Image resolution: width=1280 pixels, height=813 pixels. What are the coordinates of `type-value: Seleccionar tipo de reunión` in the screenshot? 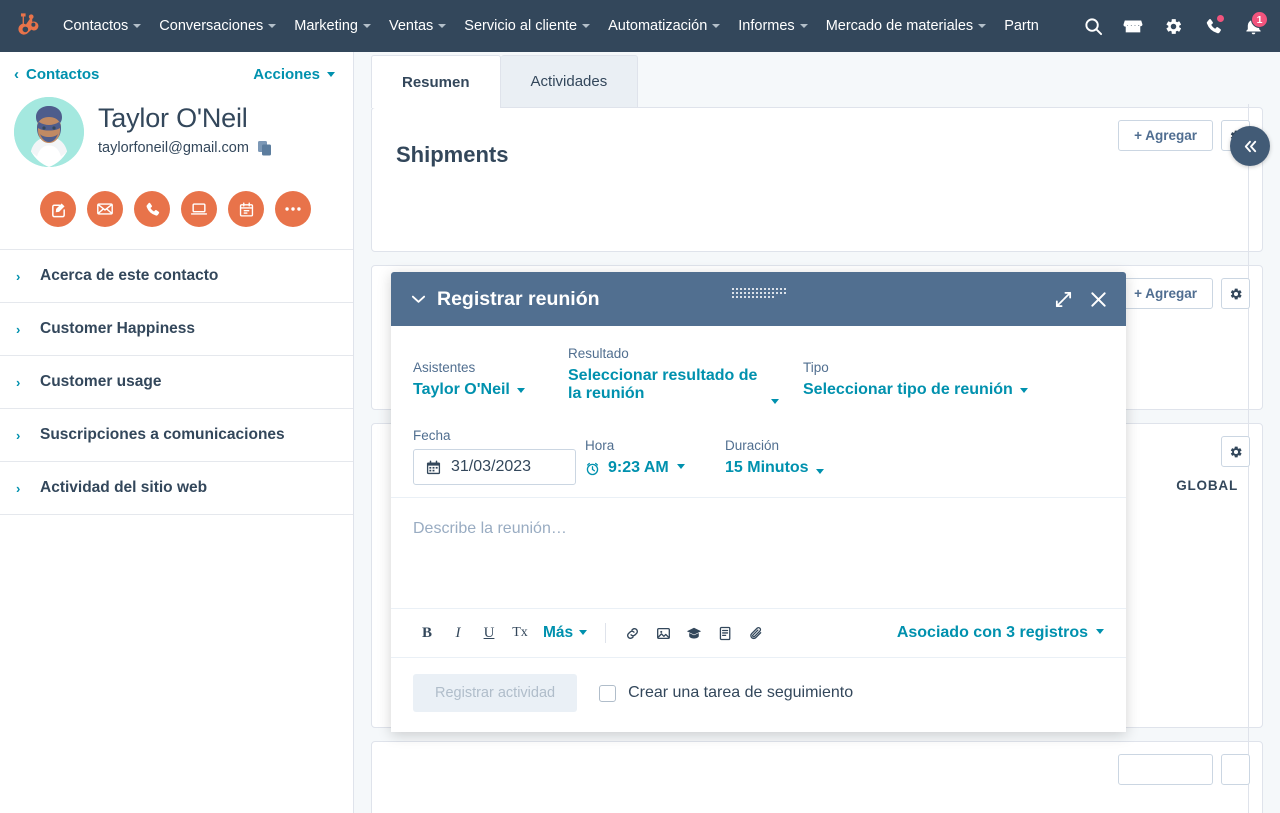 It's located at (908, 389).